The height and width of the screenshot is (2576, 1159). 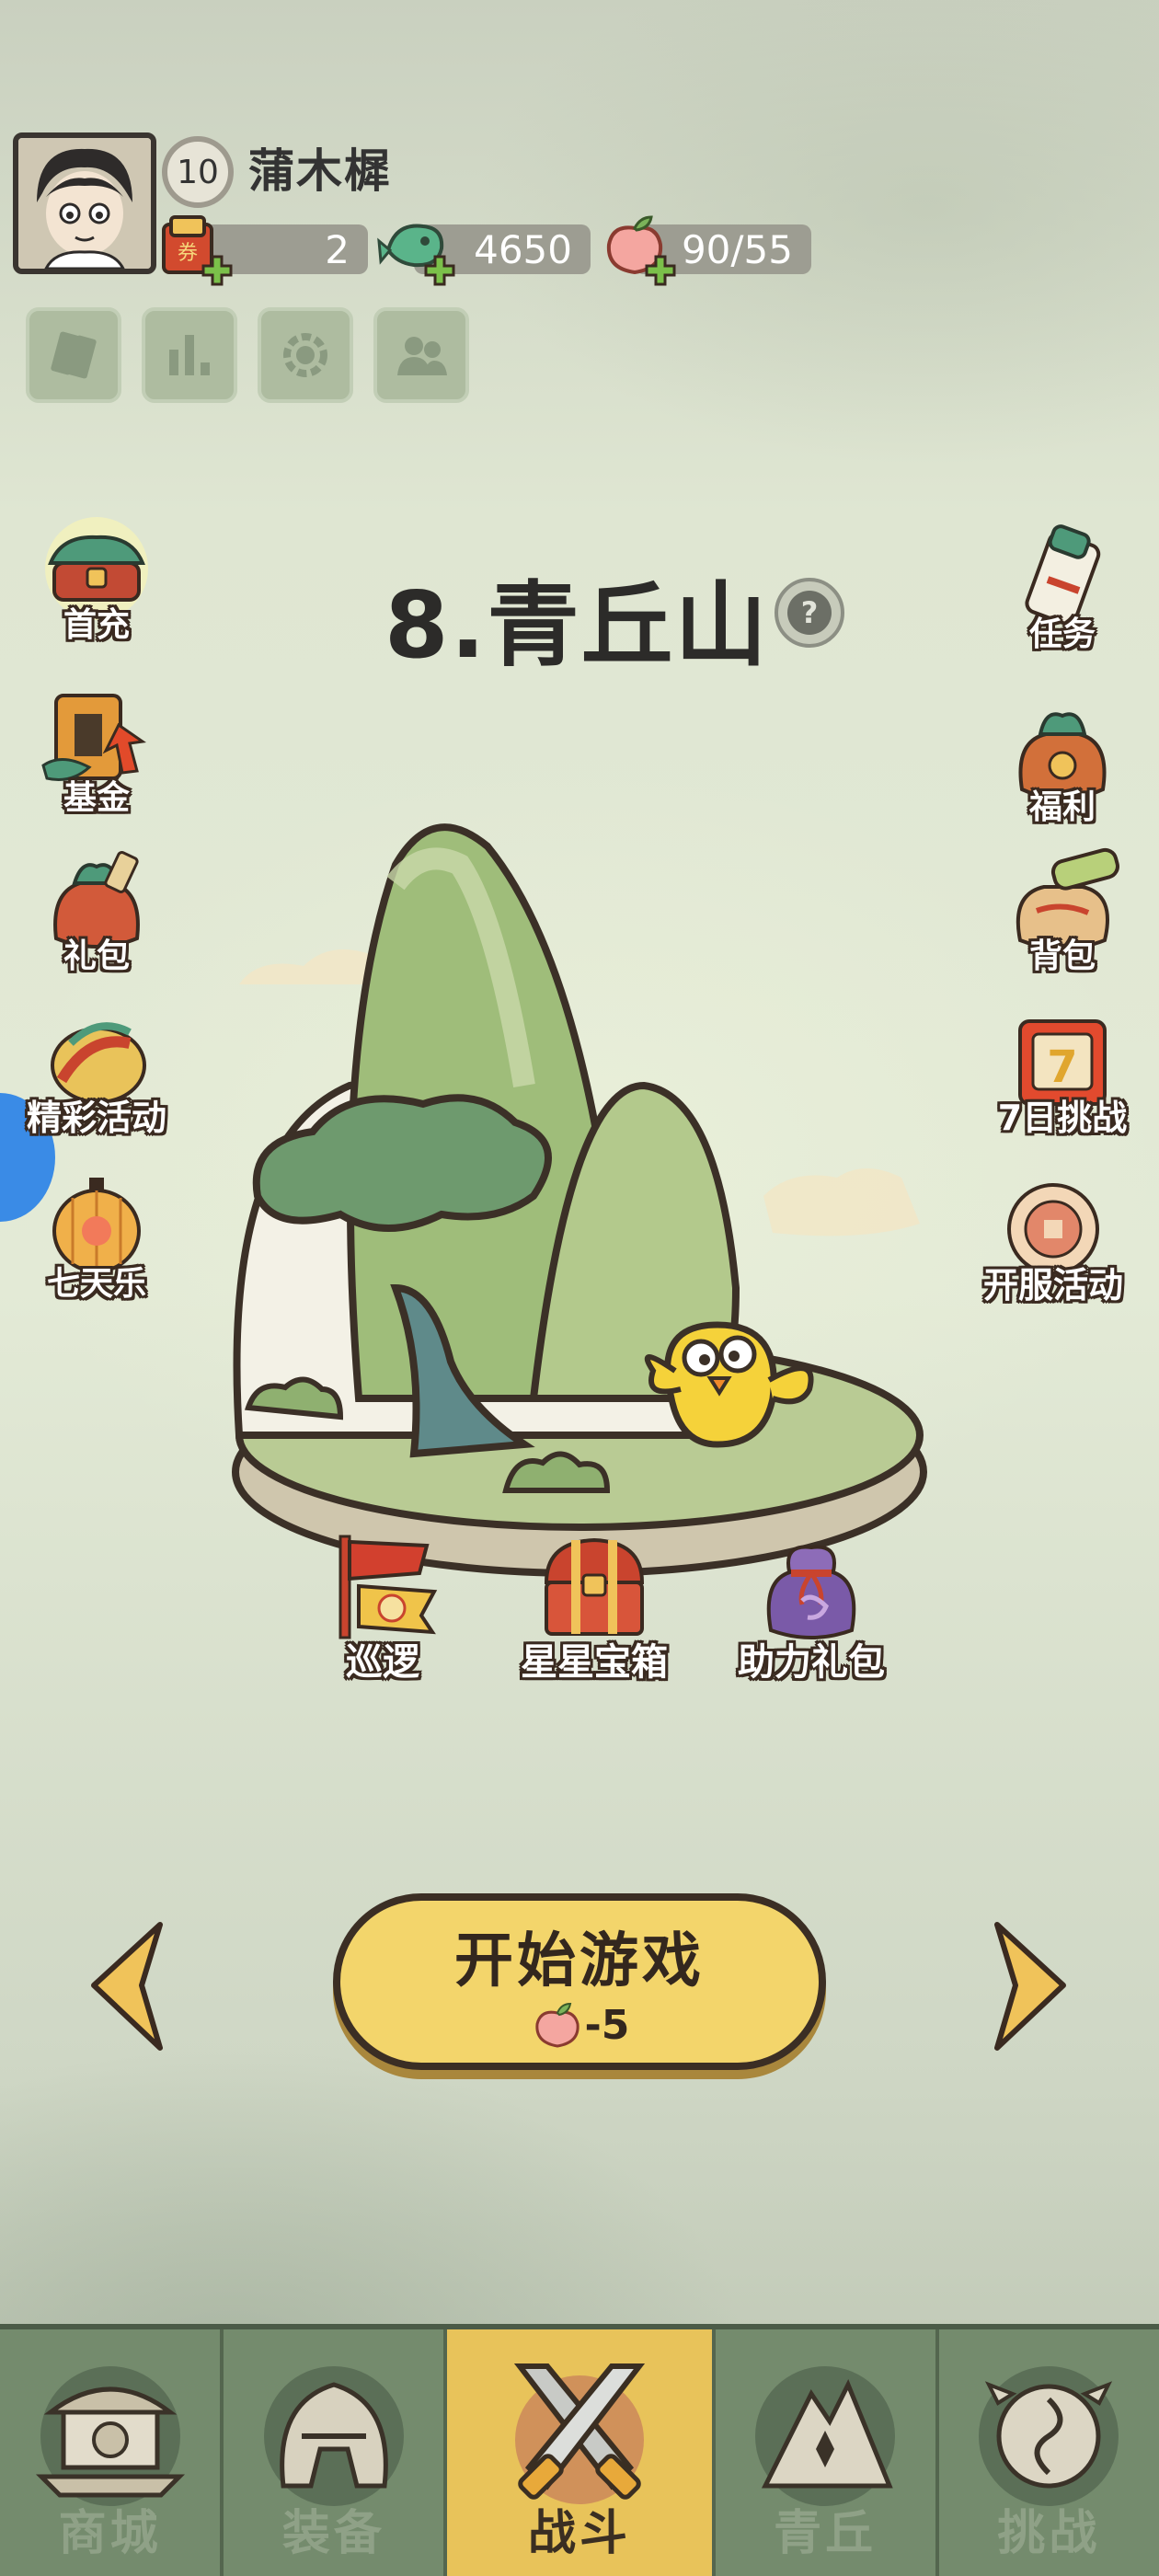 I want to click on toolbar-friends-button, so click(x=421, y=355).